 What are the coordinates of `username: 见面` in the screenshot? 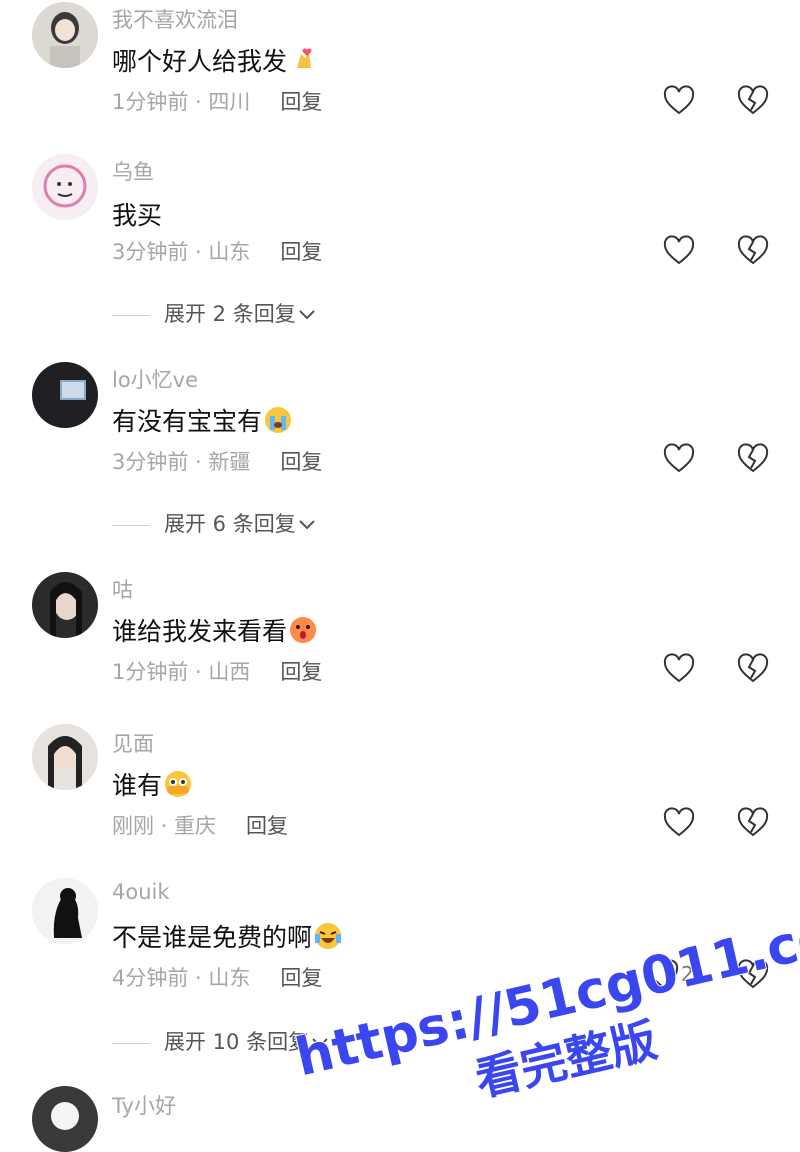 It's located at (133, 743).